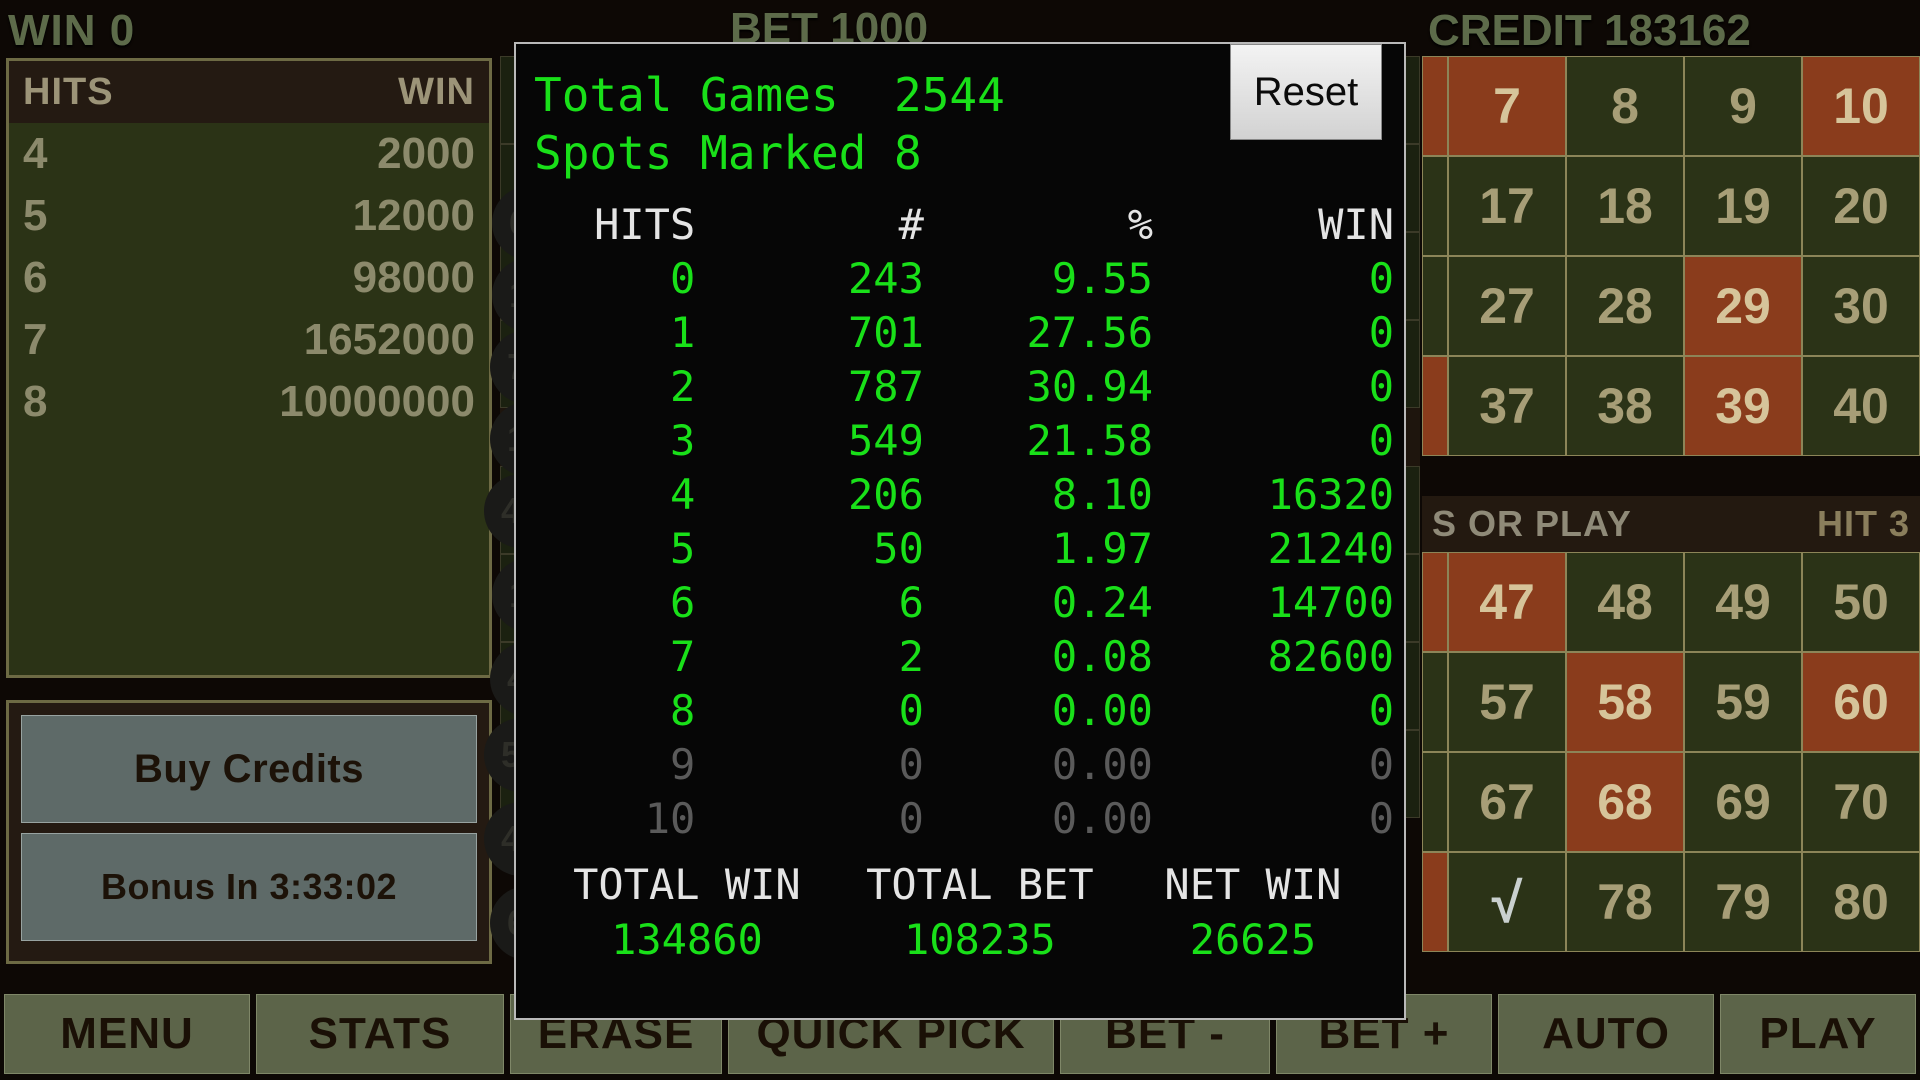  What do you see at coordinates (1435, 702) in the screenshot?
I see `keno-cell-edge: 56` at bounding box center [1435, 702].